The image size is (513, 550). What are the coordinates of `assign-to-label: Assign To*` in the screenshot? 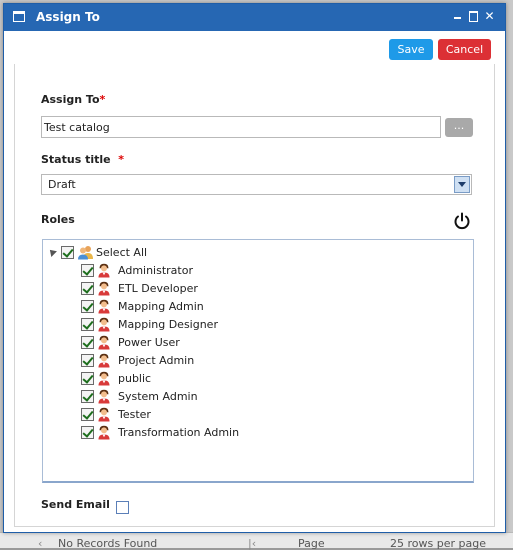 It's located at (73, 99).